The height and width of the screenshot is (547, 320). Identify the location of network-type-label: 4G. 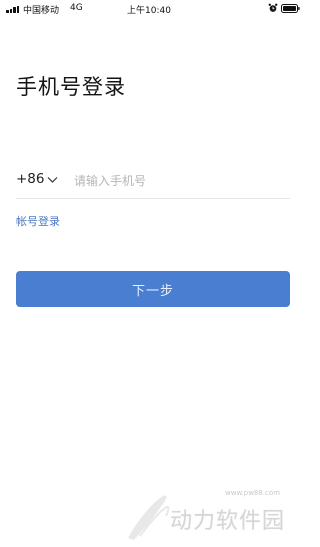
(76, 8).